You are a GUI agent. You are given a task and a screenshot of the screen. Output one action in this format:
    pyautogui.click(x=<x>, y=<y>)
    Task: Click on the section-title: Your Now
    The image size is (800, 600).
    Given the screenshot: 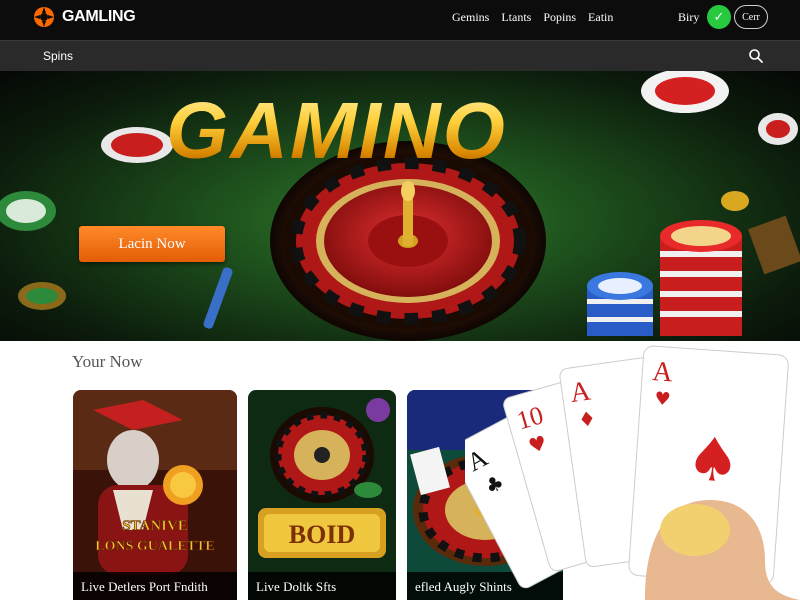 What is the action you would take?
    pyautogui.click(x=107, y=361)
    